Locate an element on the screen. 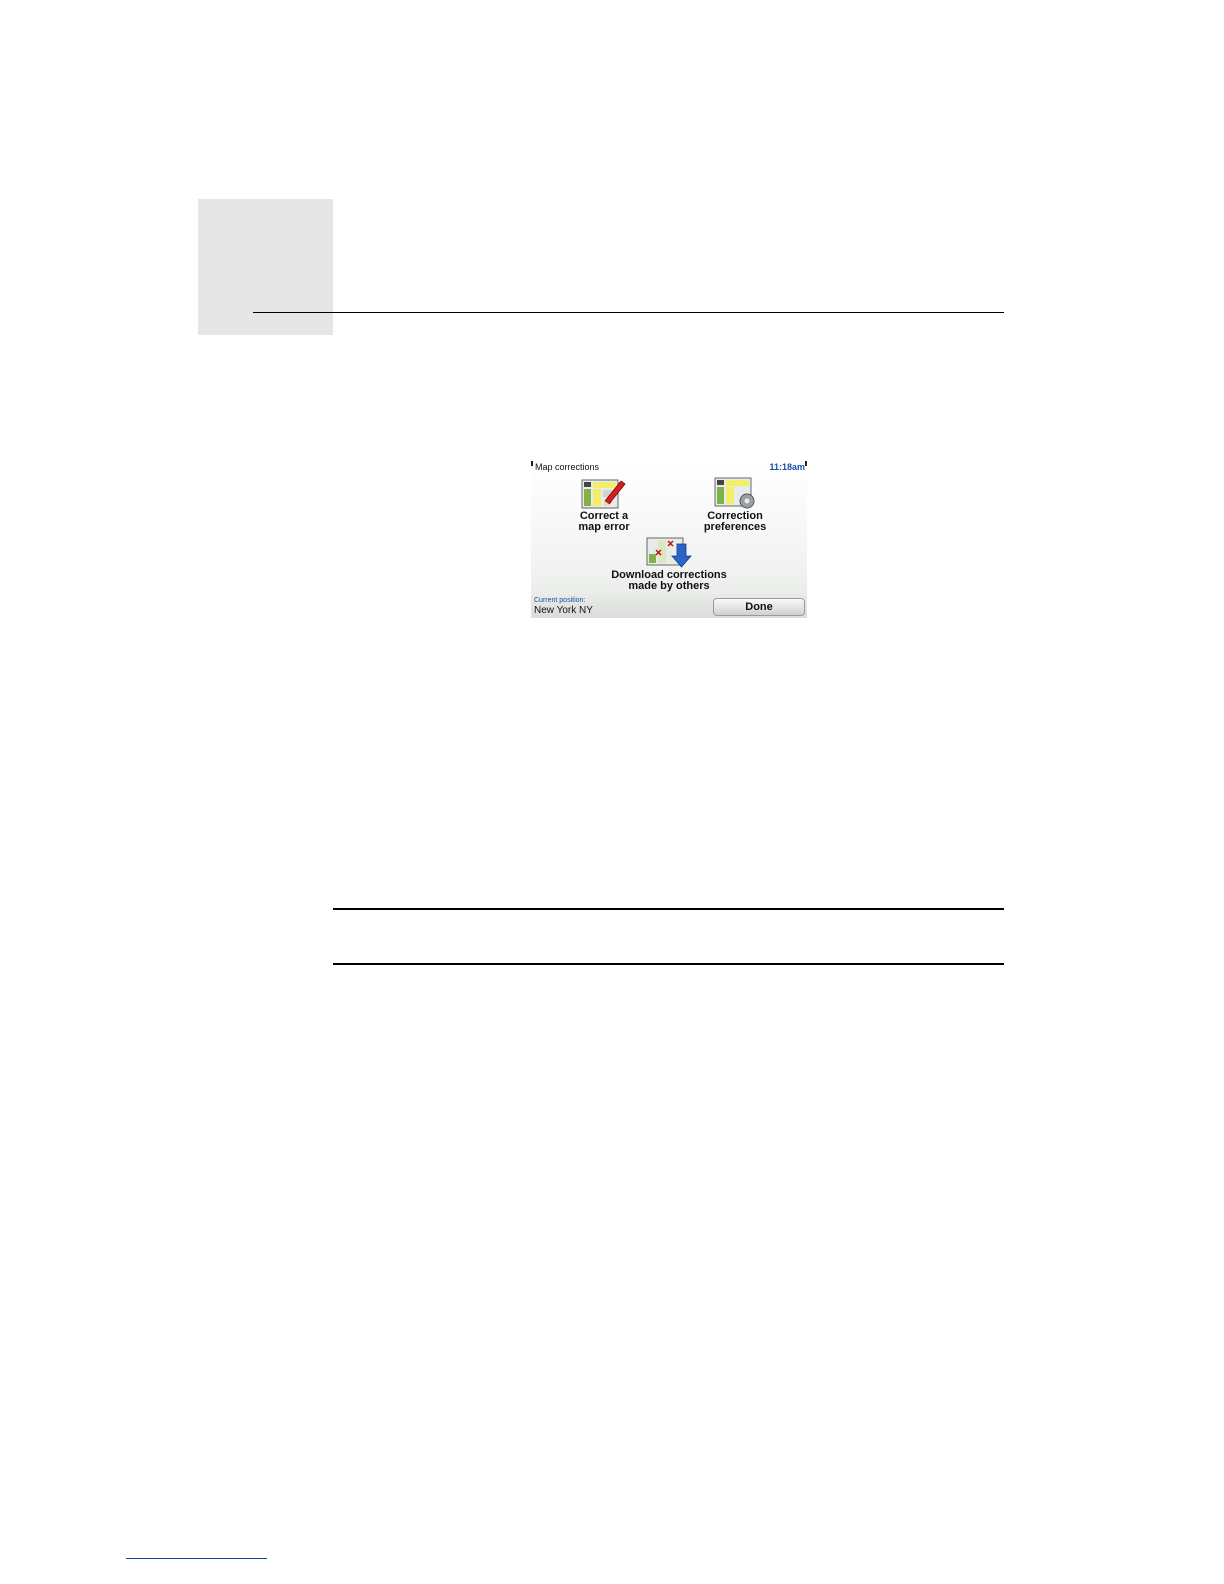 The height and width of the screenshot is (1584, 1224). note-bottom-rule is located at coordinates (668, 964).